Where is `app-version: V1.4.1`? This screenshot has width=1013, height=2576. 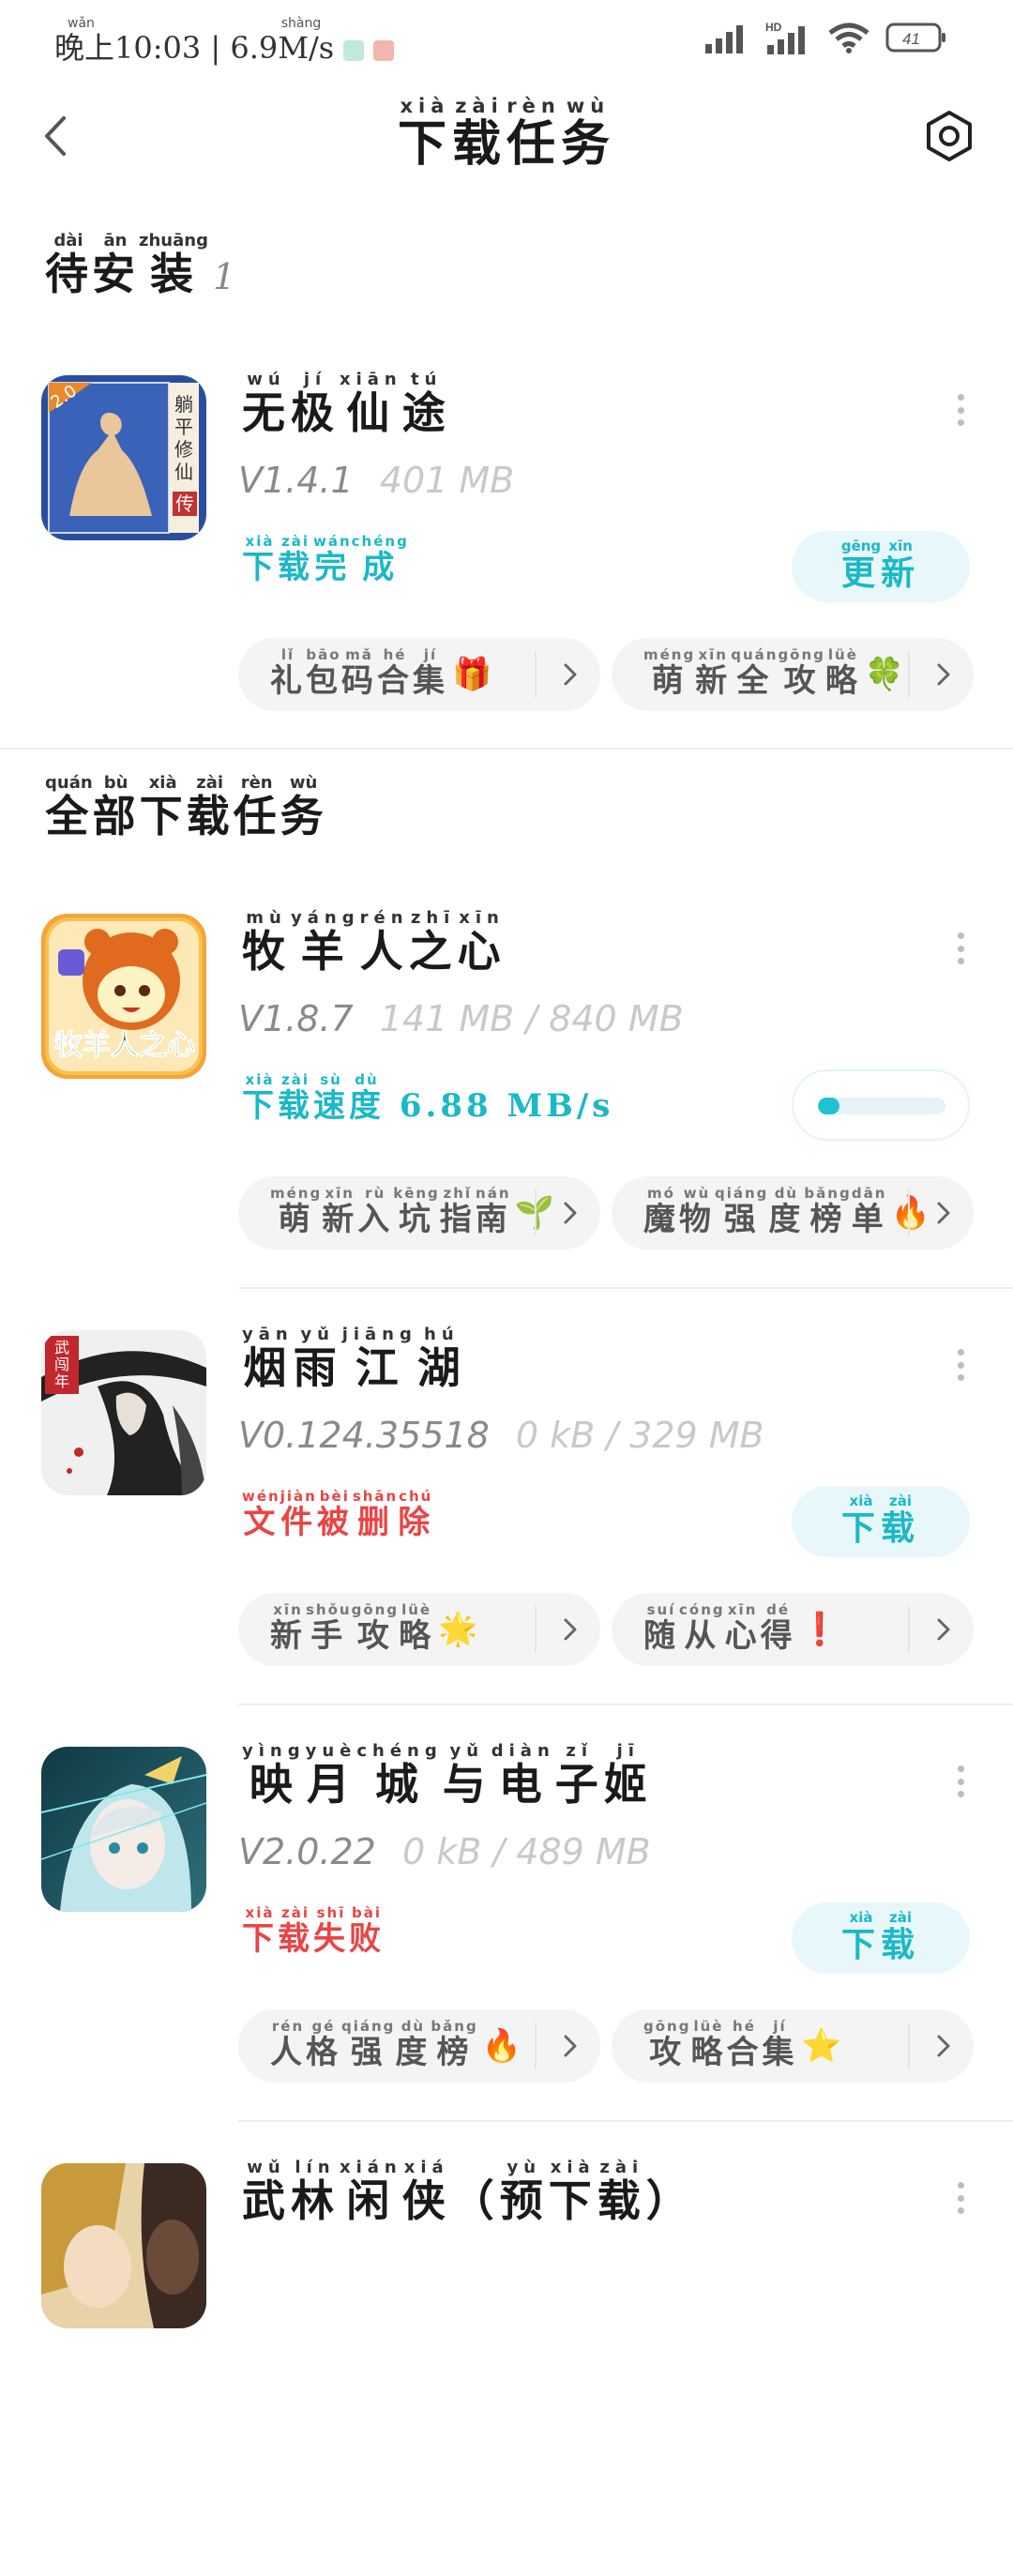
app-version: V1.4.1 is located at coordinates (296, 480).